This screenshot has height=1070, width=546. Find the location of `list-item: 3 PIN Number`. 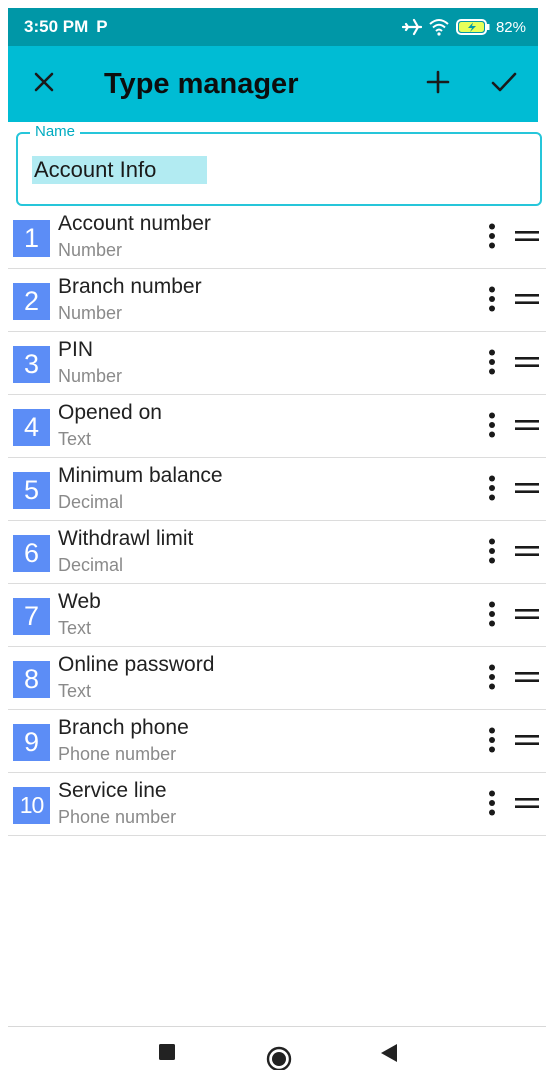

list-item: 3 PIN Number is located at coordinates (277, 363).